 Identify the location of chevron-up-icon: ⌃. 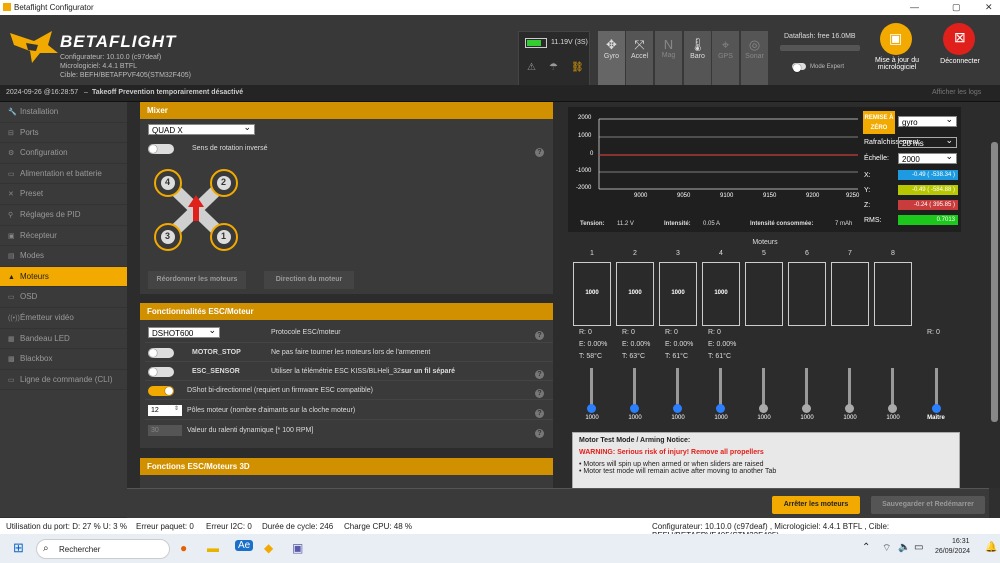
(866, 547).